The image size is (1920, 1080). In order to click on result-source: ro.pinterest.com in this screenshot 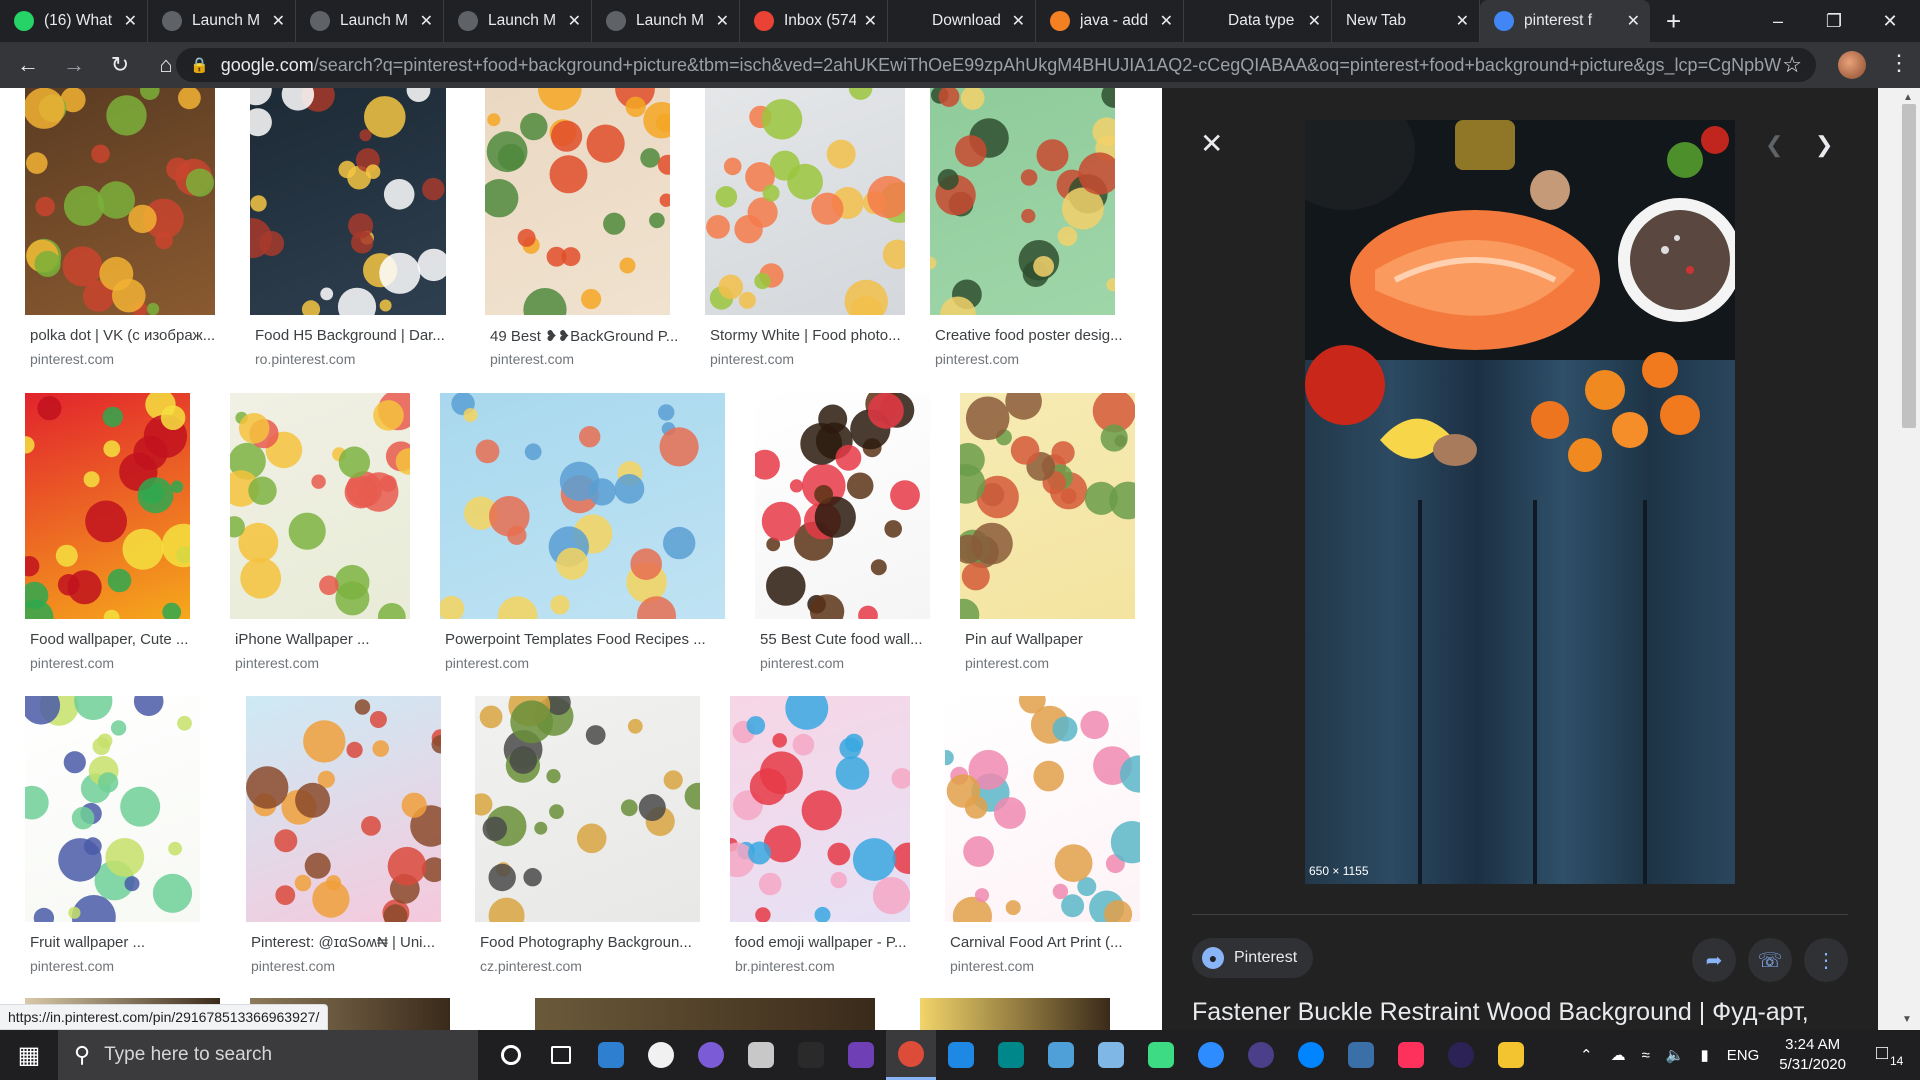, I will do `click(305, 359)`.